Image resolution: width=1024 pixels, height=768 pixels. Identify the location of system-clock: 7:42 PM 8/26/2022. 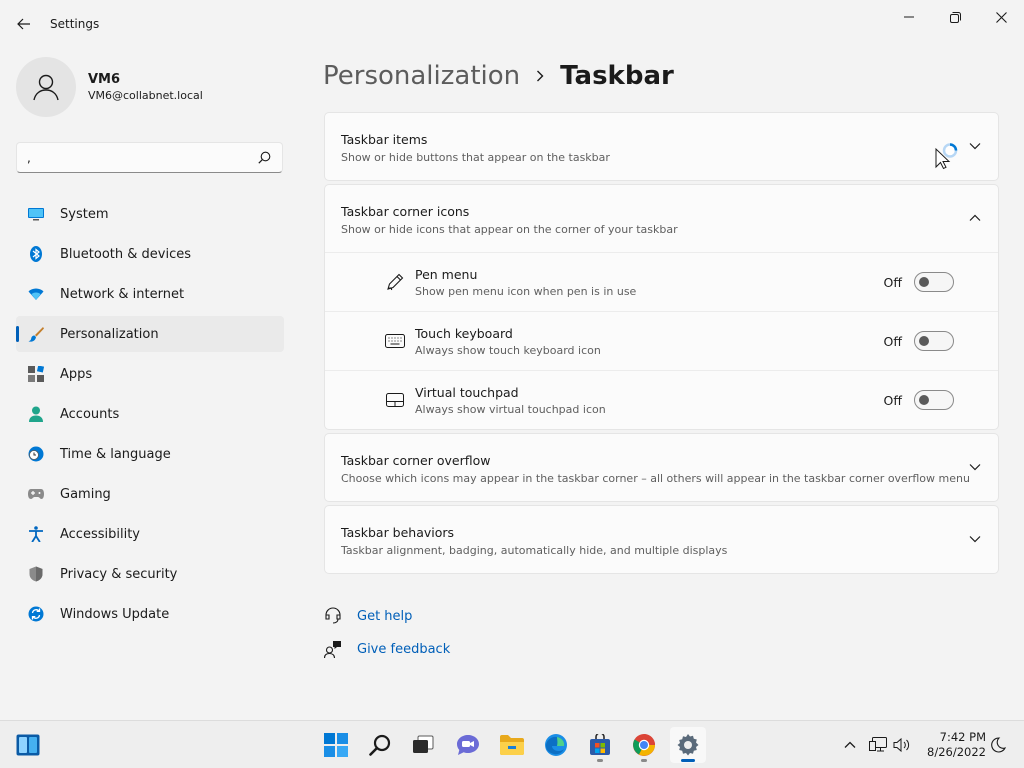
(952, 745).